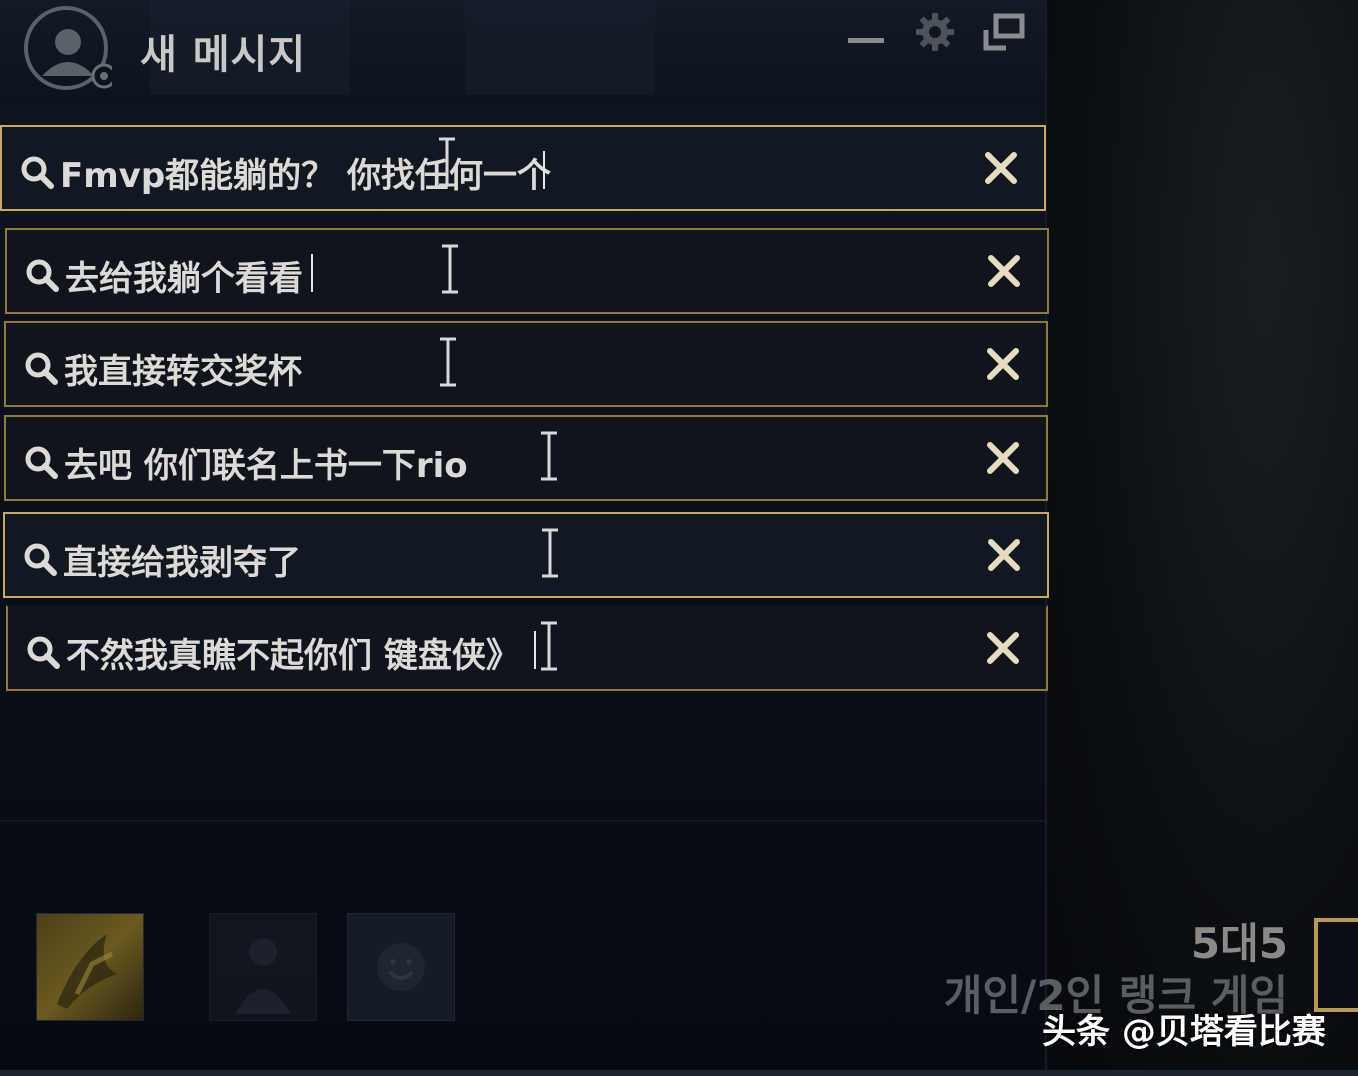 This screenshot has width=1358, height=1076. I want to click on champion-thumbnail, so click(90, 967).